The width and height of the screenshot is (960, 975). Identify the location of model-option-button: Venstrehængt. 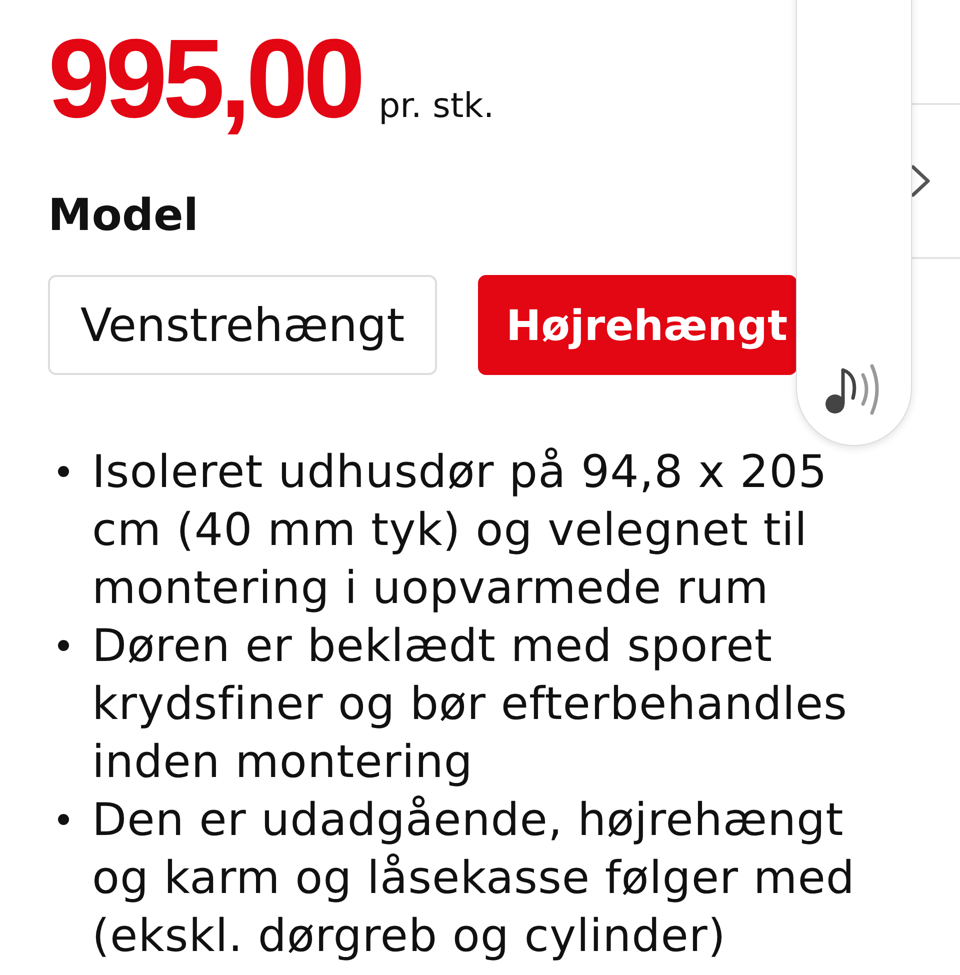
(242, 325).